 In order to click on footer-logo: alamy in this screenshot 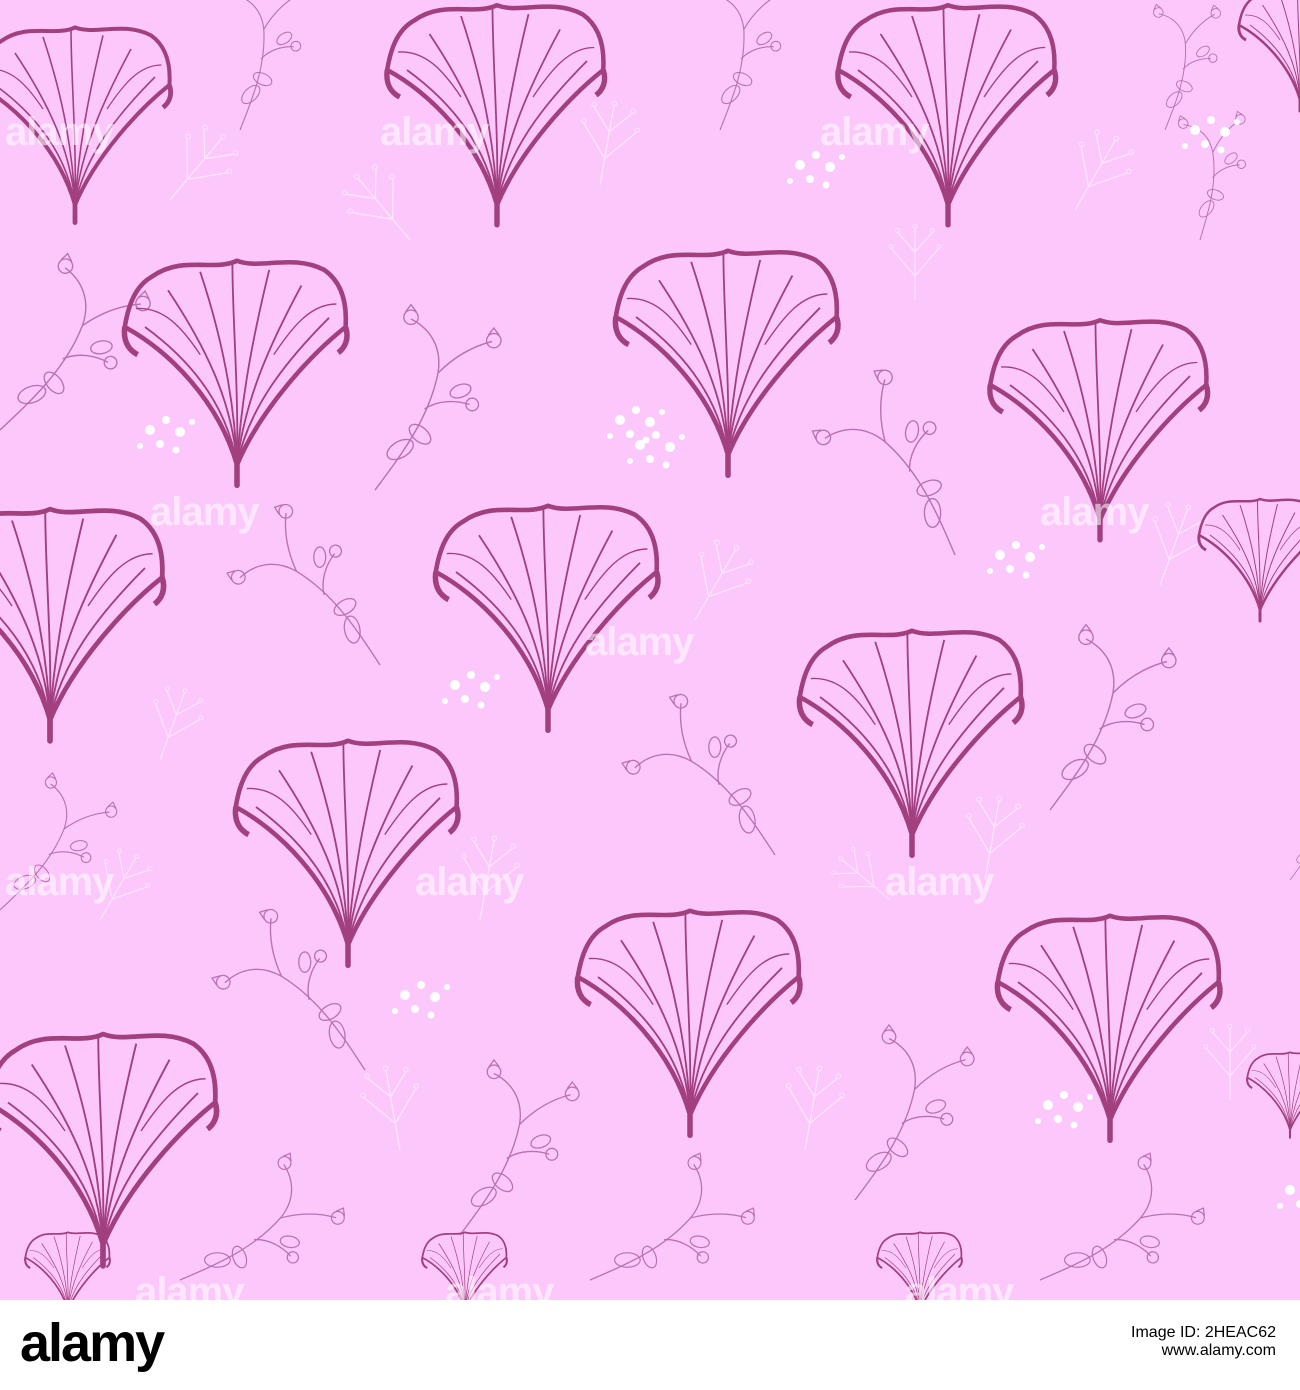, I will do `click(92, 1343)`.